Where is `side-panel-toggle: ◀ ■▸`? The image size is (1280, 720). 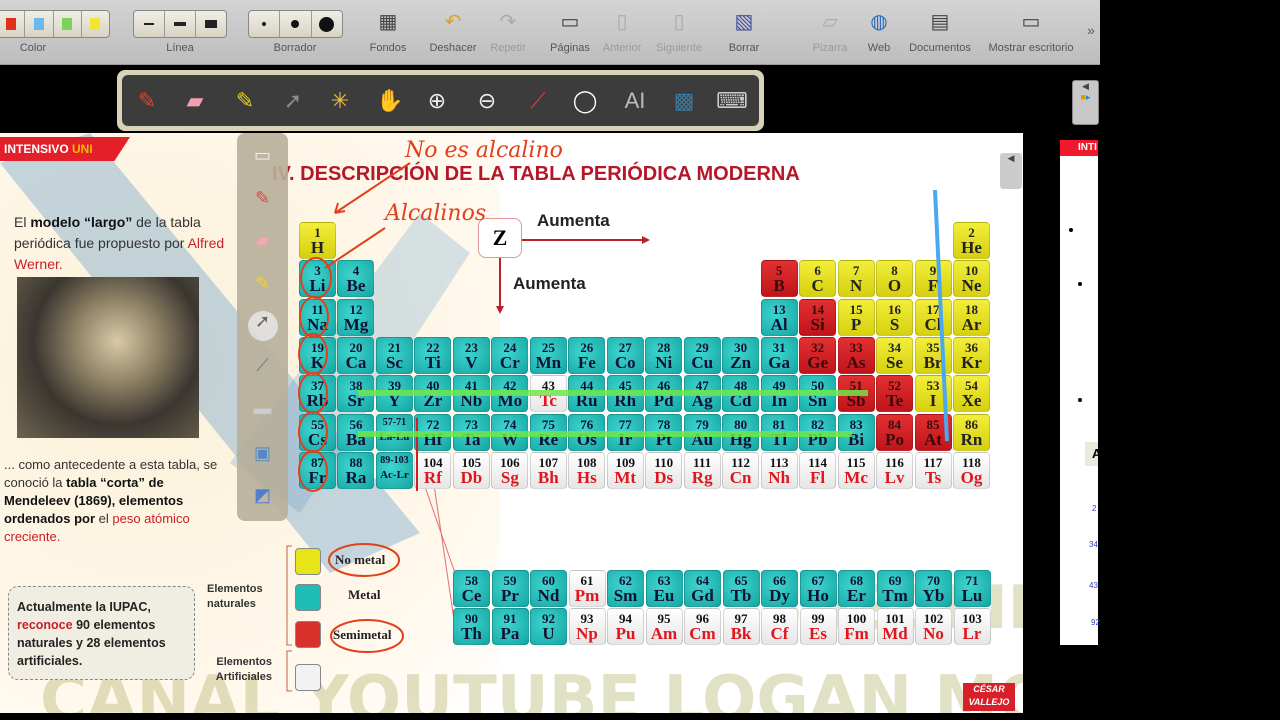 side-panel-toggle: ◀ ■▸ is located at coordinates (1085, 102).